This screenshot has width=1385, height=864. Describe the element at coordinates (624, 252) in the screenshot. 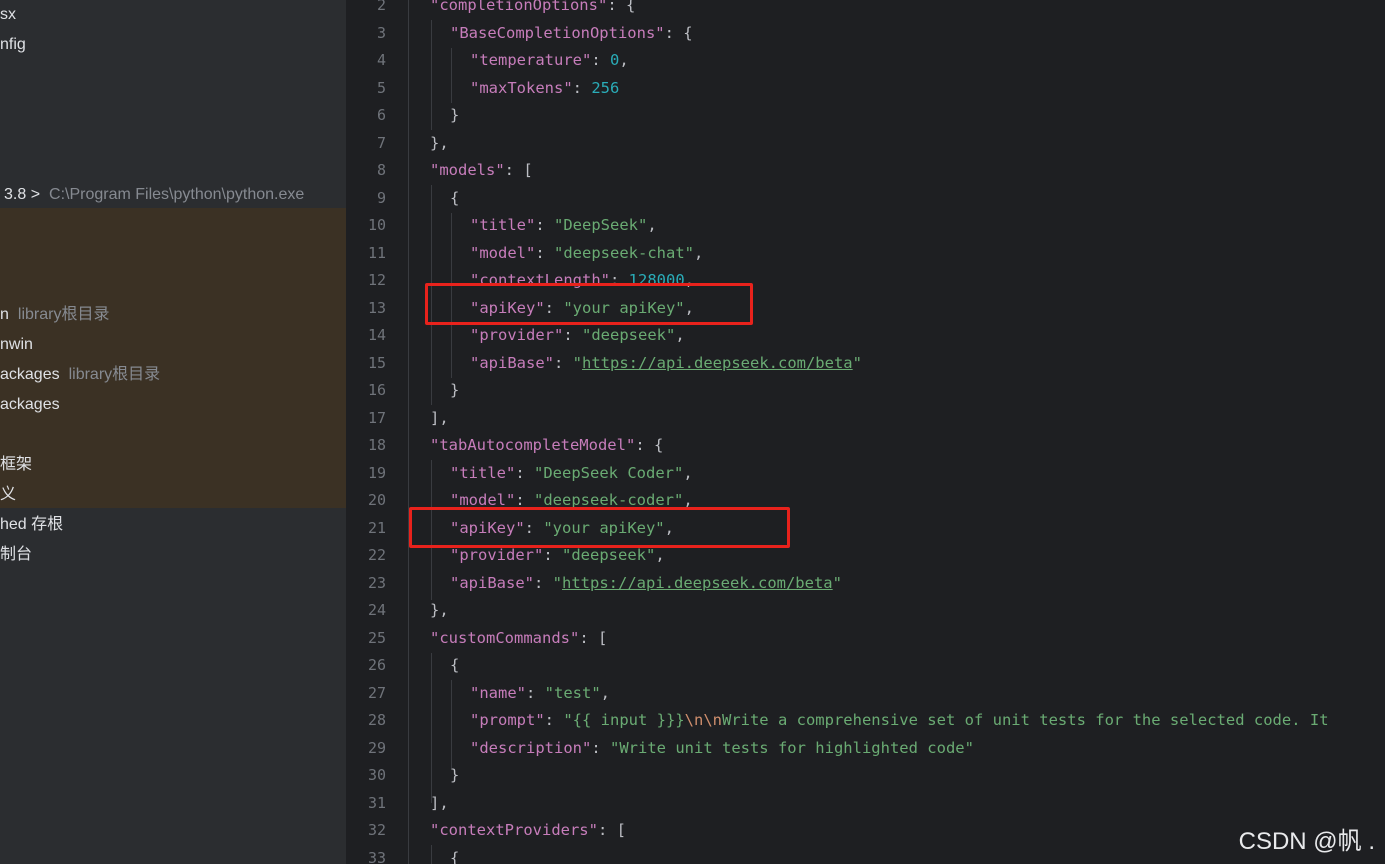

I see `code-token: "deepseek-chat"` at that location.